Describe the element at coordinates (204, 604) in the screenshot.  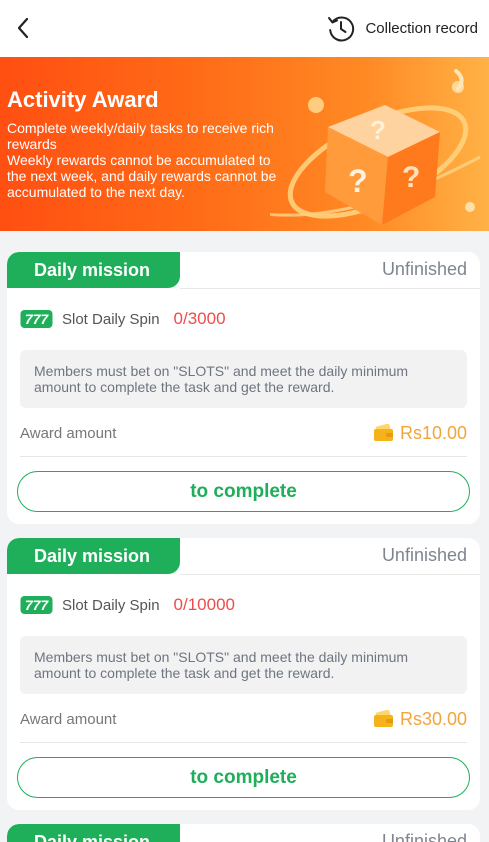
I see `task-progress: 0/10000` at that location.